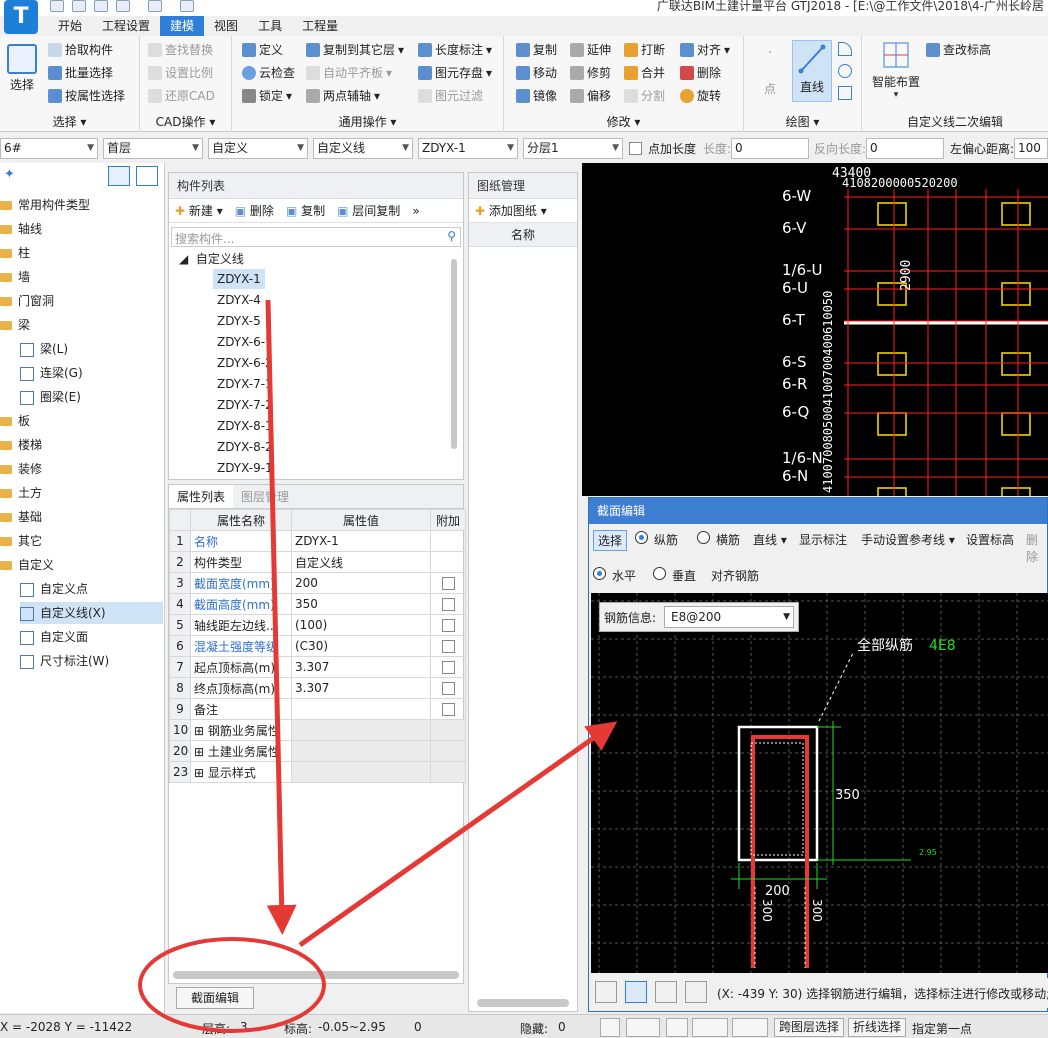 The width and height of the screenshot is (1048, 1038). What do you see at coordinates (126, 26) in the screenshot?
I see `tab-project-settings: 工程设置` at bounding box center [126, 26].